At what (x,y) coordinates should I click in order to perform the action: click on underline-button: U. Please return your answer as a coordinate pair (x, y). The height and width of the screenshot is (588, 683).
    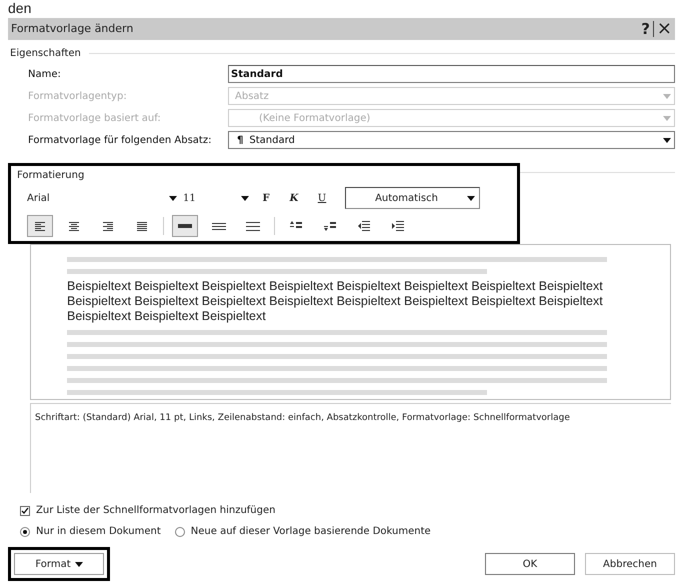
    Looking at the image, I should click on (322, 198).